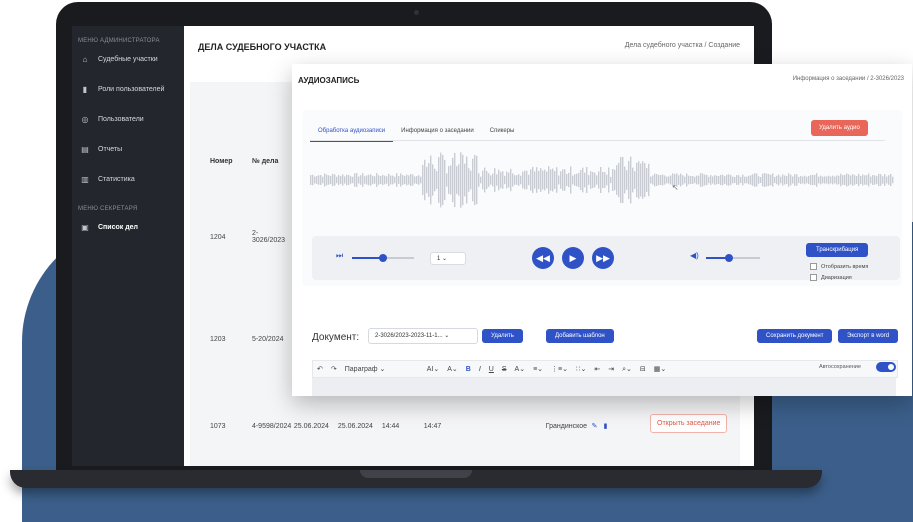 Image resolution: width=913 pixels, height=522 pixels. I want to click on show-time-checkbox: Отобразить время, so click(839, 266).